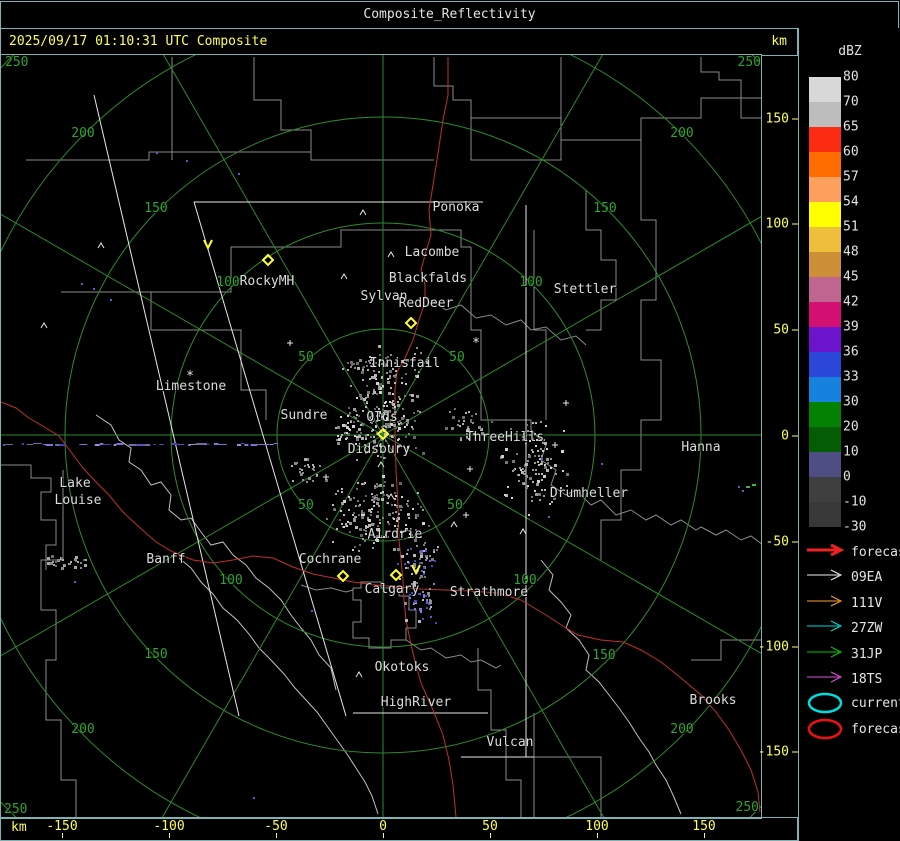 Image resolution: width=900 pixels, height=841 pixels. I want to click on star-marker-icon: *, so click(476, 343).